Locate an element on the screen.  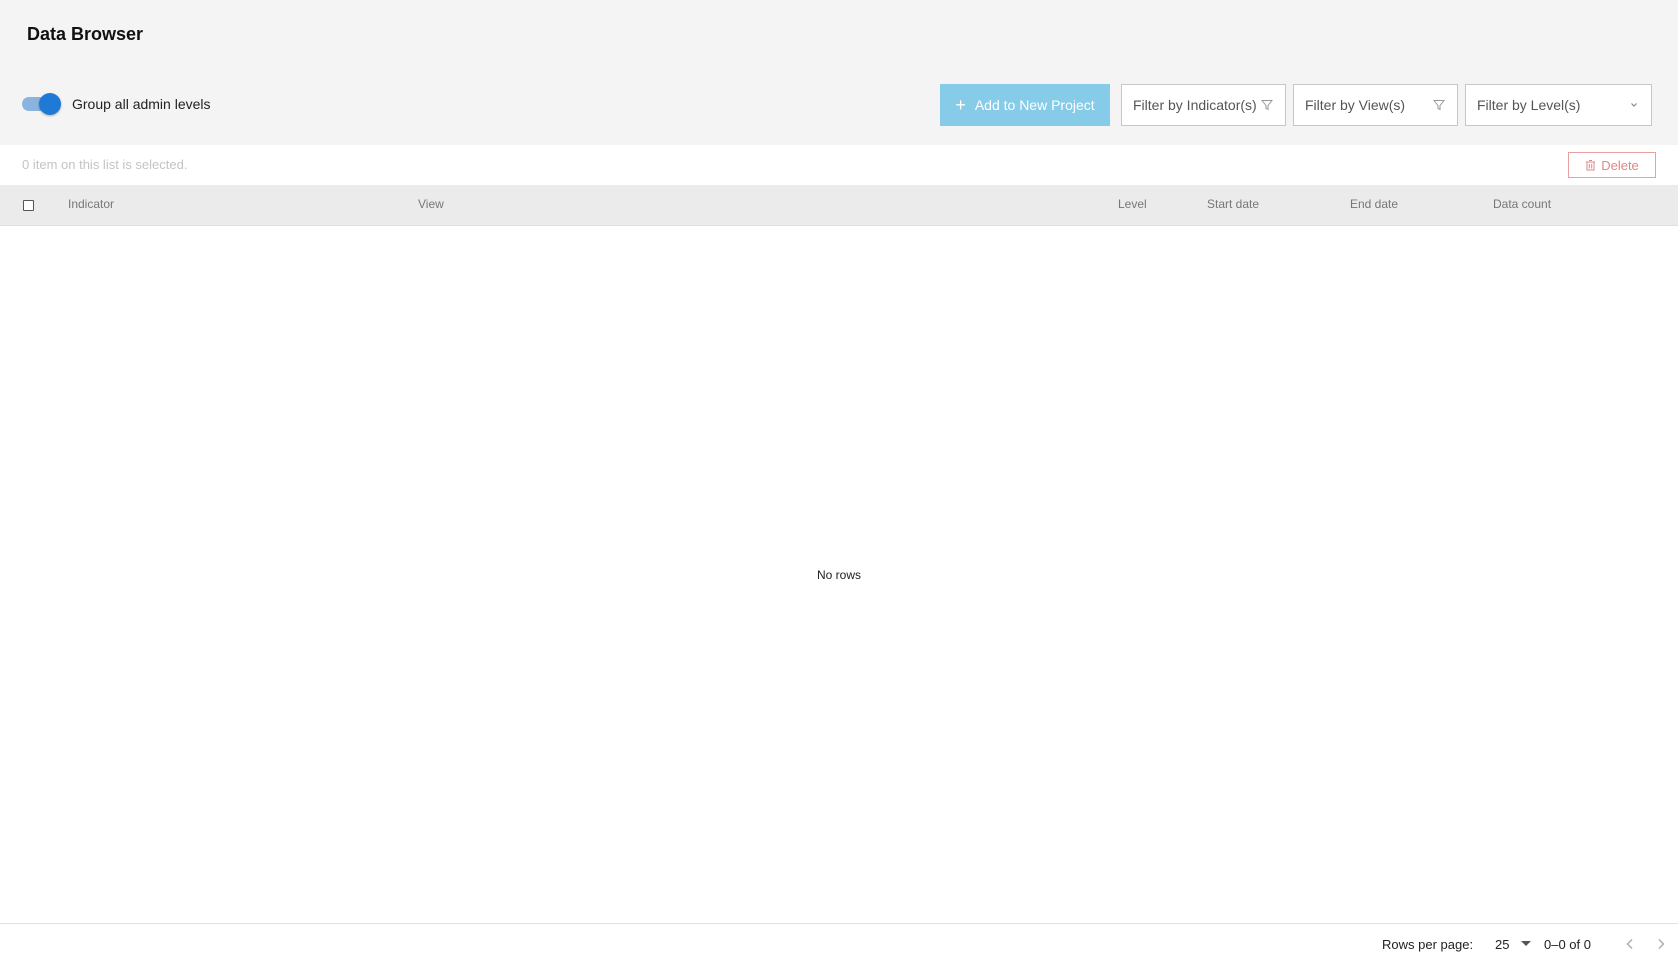
next-page-button is located at coordinates (1661, 944).